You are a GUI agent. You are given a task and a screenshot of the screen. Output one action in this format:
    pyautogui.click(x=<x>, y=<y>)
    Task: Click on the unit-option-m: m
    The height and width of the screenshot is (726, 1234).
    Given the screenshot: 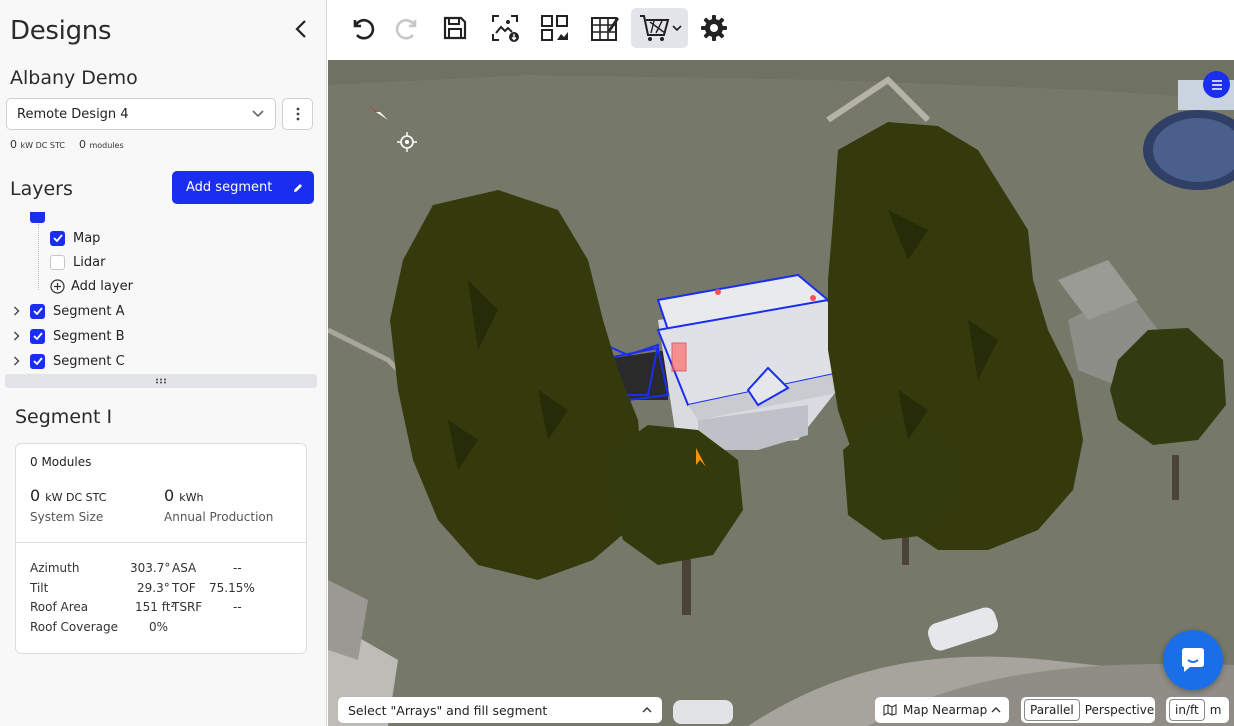 What is the action you would take?
    pyautogui.click(x=1216, y=710)
    